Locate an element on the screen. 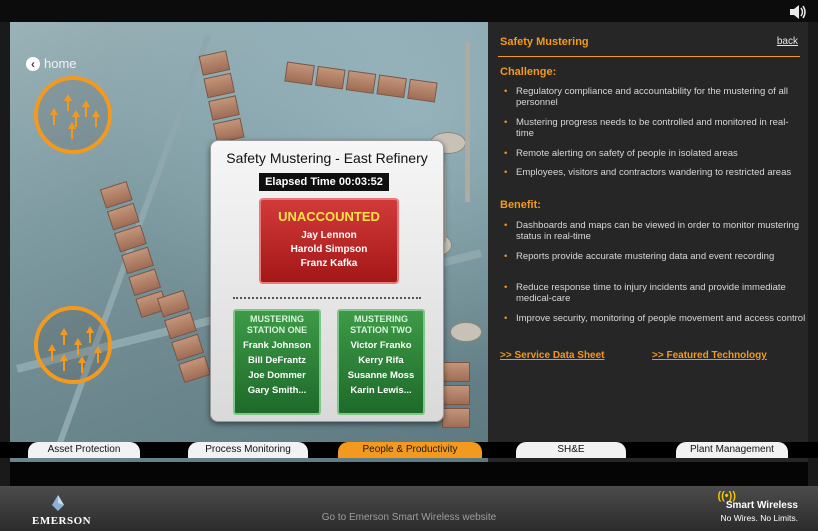  emerson-logo-icon is located at coordinates (58, 503).